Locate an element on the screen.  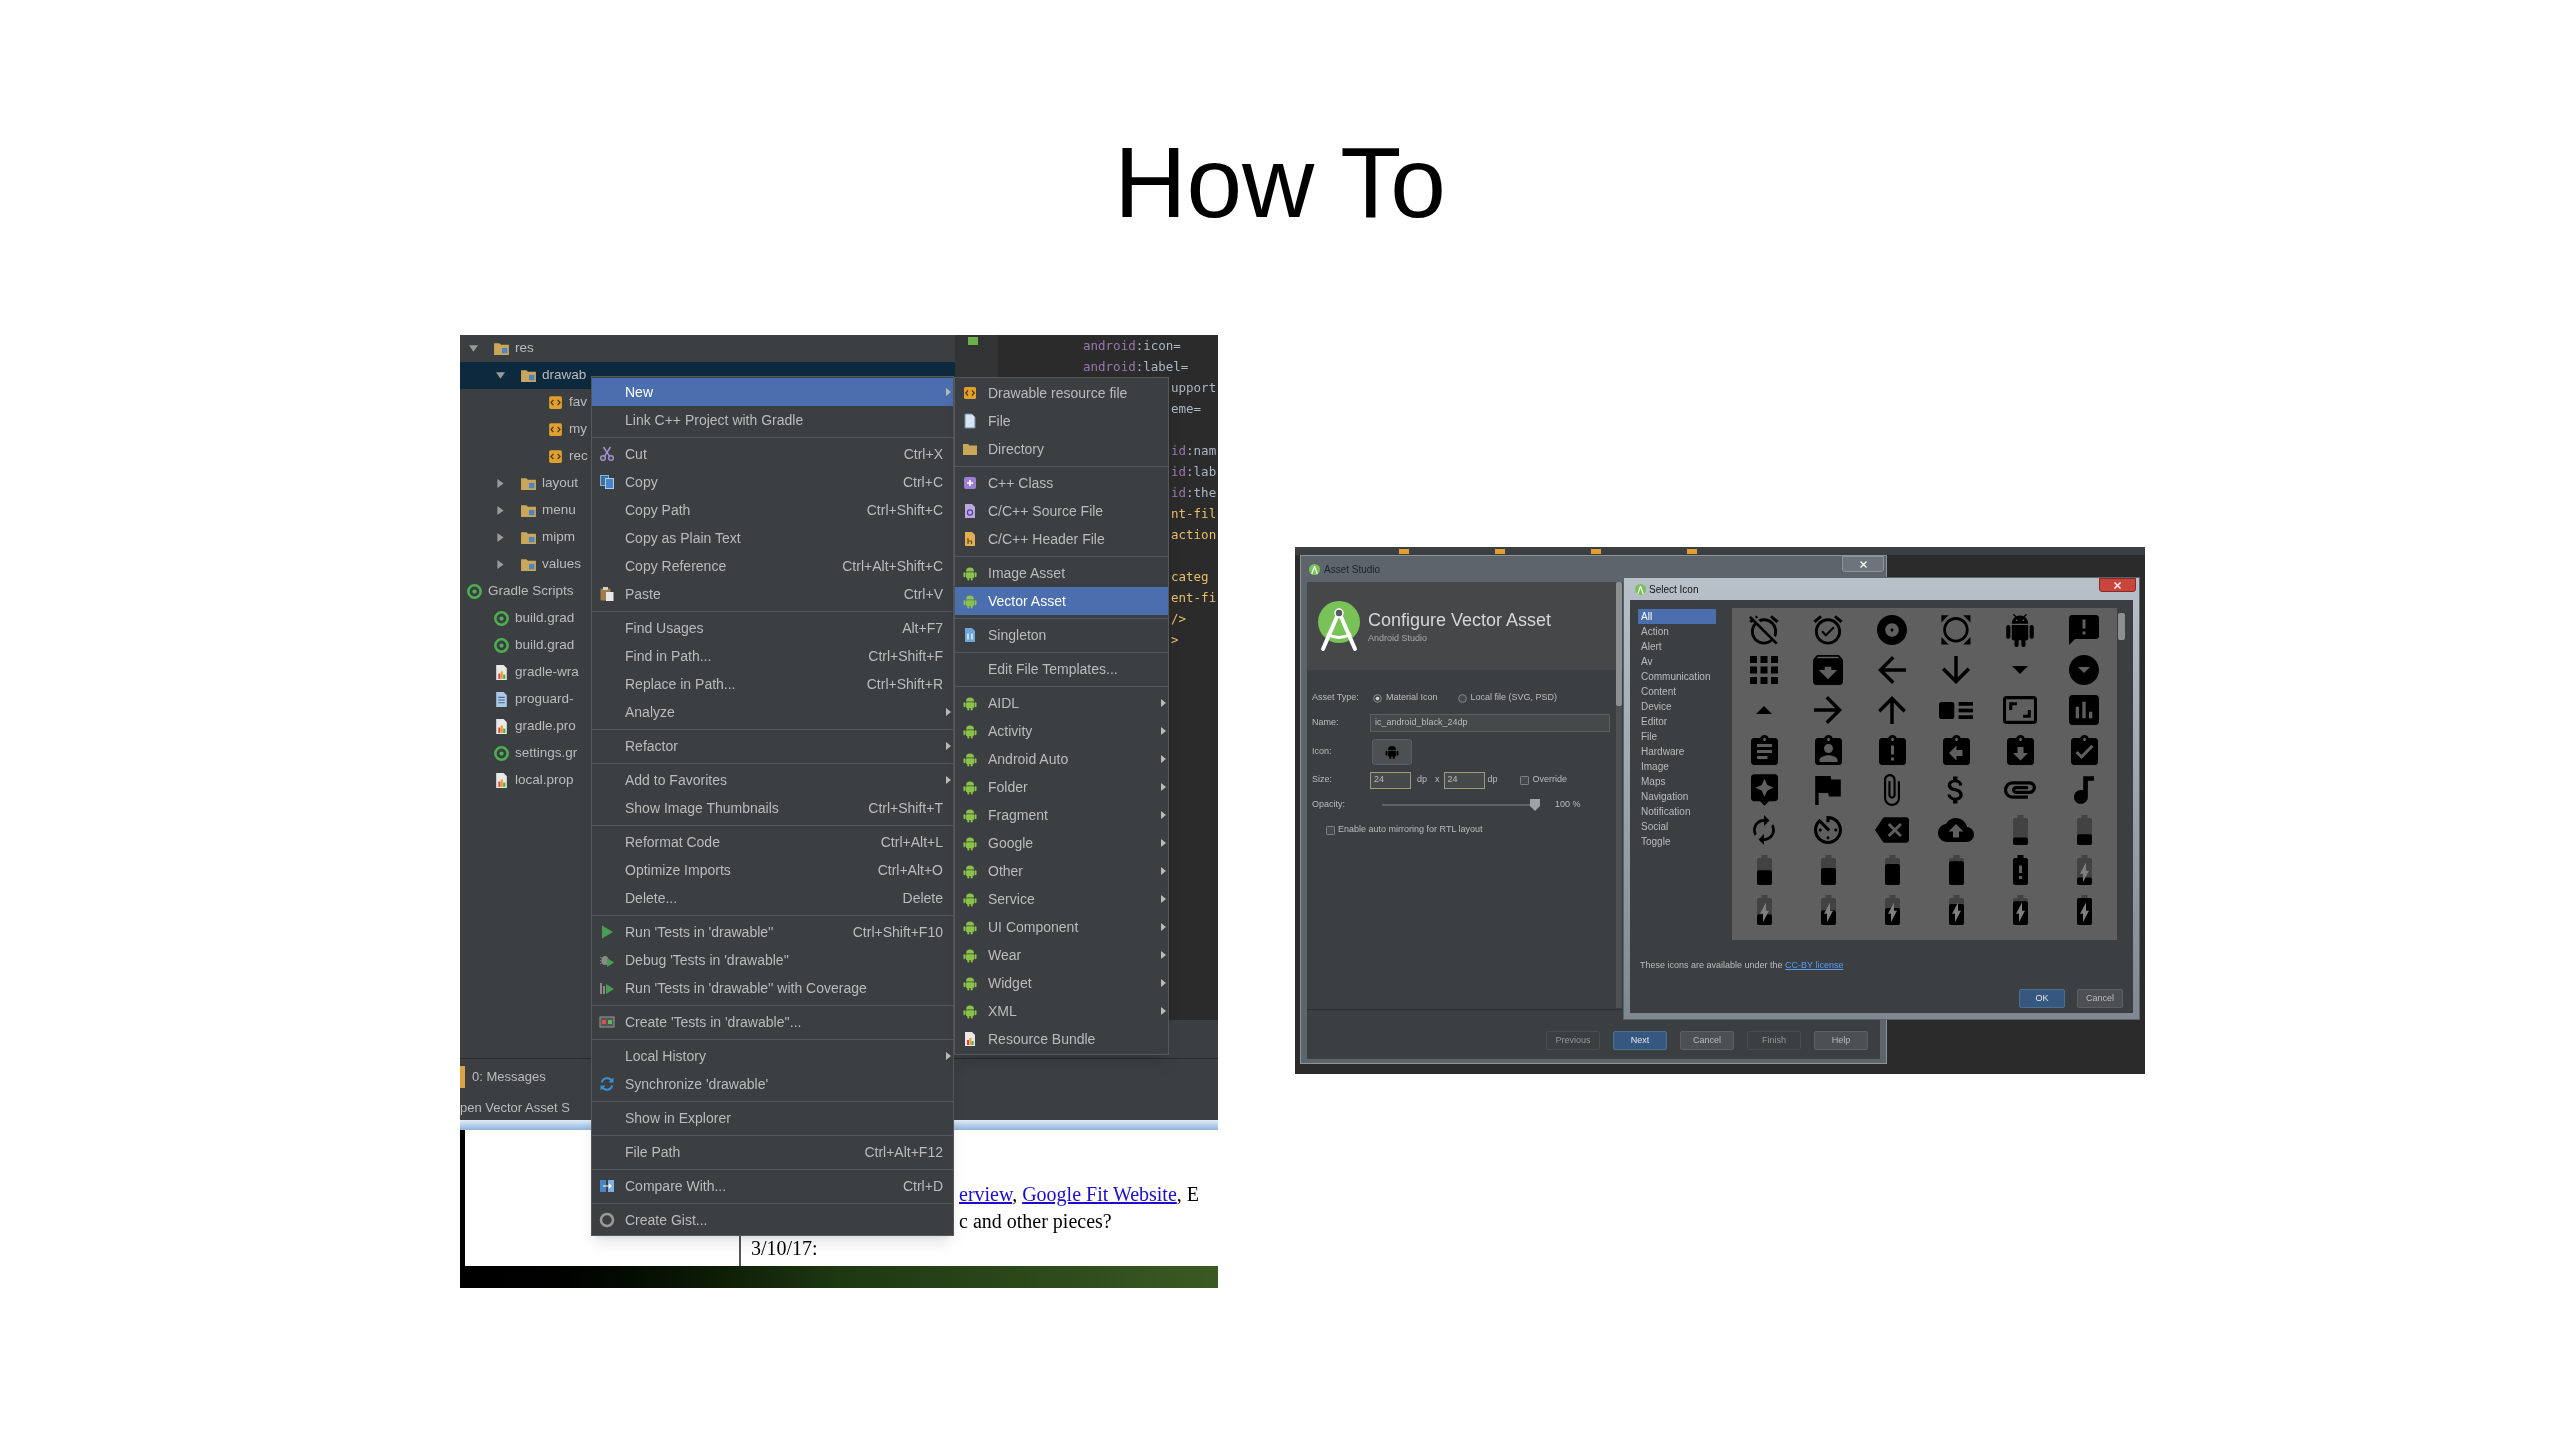
battery-alert-icon is located at coordinates (2020, 870).